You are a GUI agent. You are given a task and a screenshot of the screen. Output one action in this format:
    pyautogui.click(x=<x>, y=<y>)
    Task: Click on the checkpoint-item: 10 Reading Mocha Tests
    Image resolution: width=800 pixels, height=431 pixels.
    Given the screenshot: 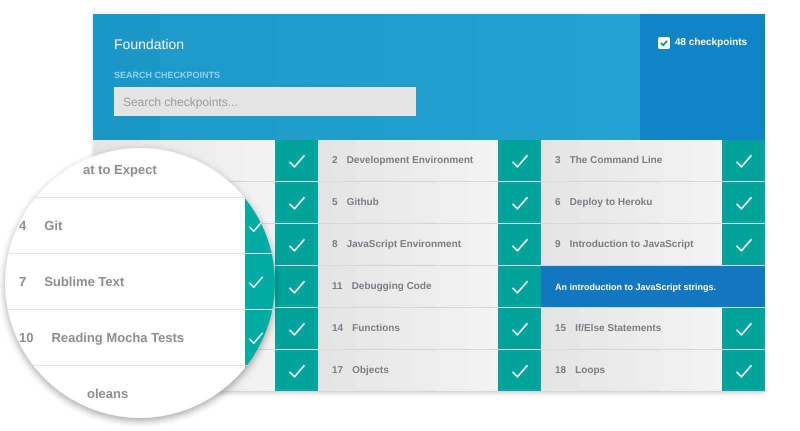 What is the action you would take?
    pyautogui.click(x=125, y=337)
    